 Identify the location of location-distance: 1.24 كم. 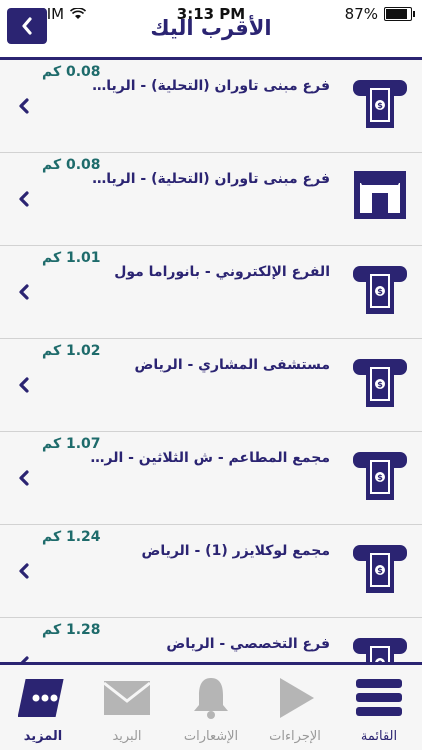
(71, 537).